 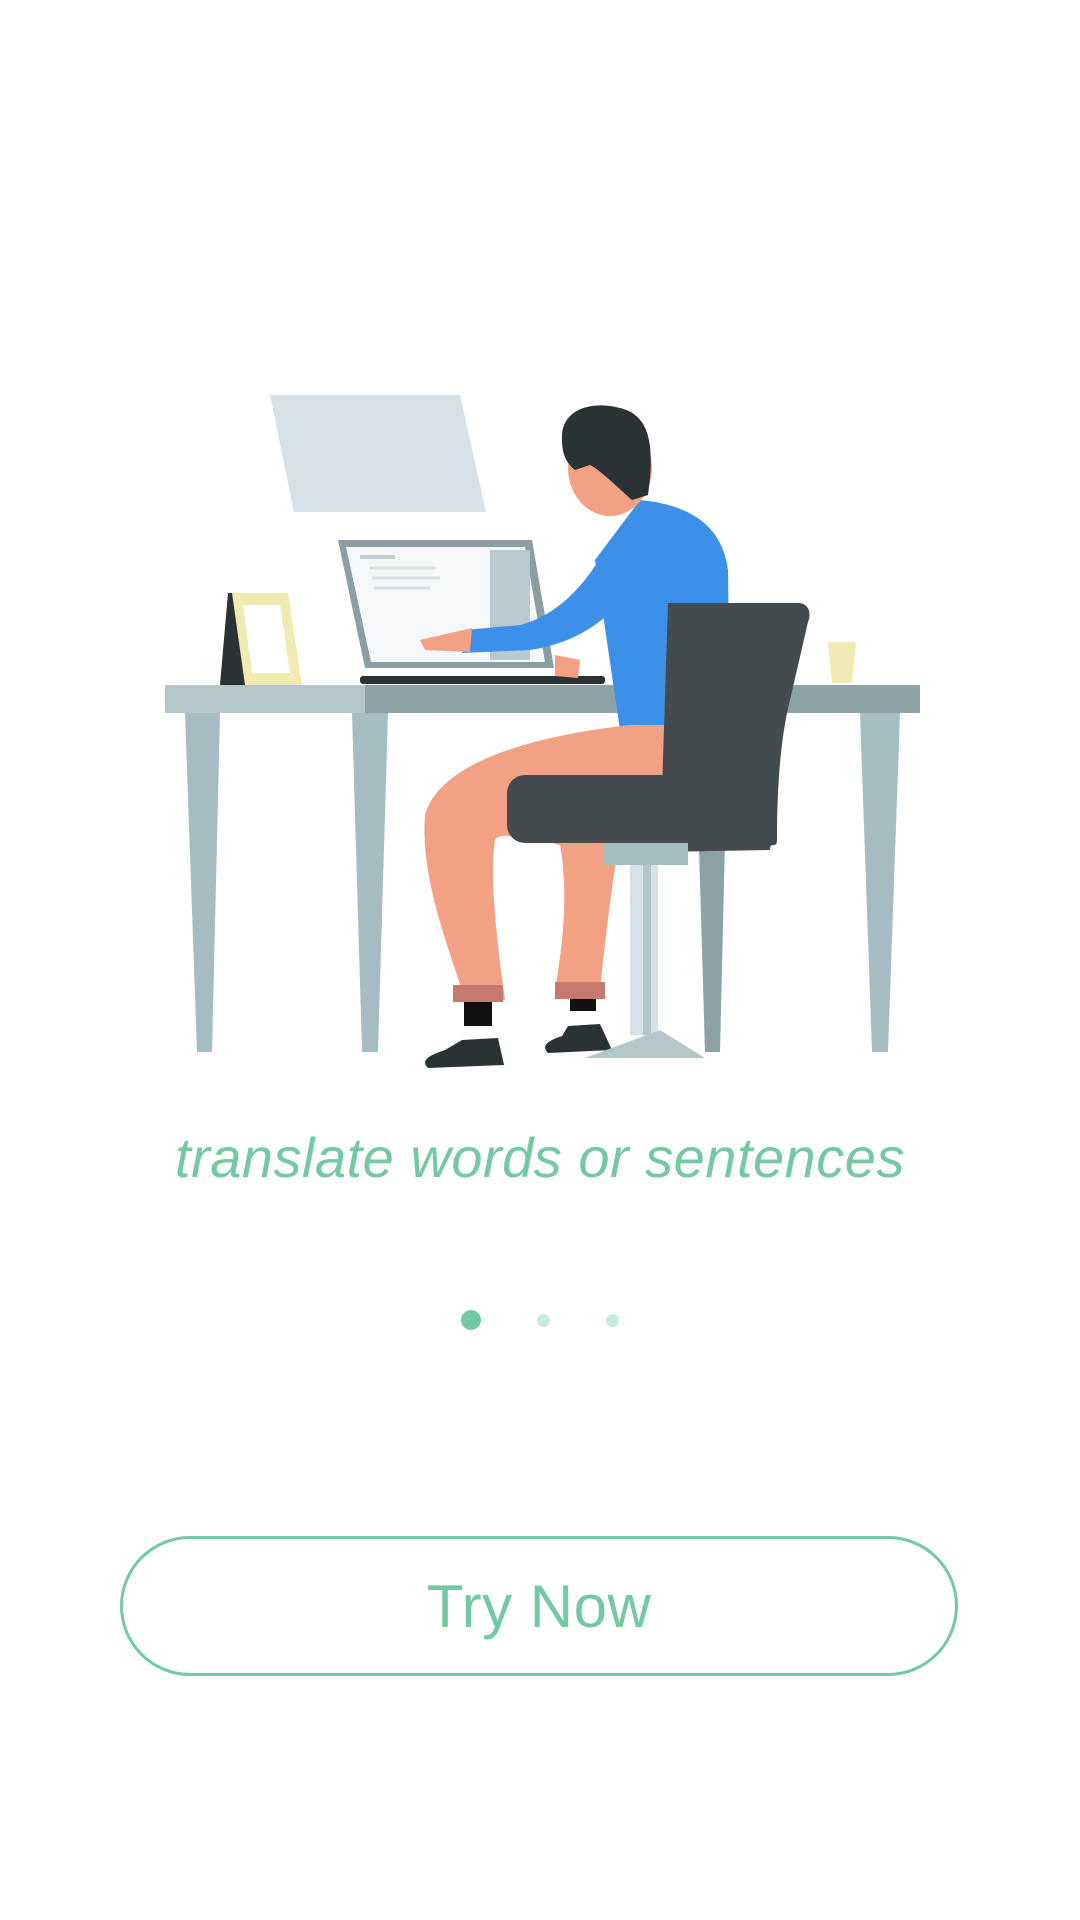 I want to click on try-now-button-label: Try Now, so click(x=539, y=1606).